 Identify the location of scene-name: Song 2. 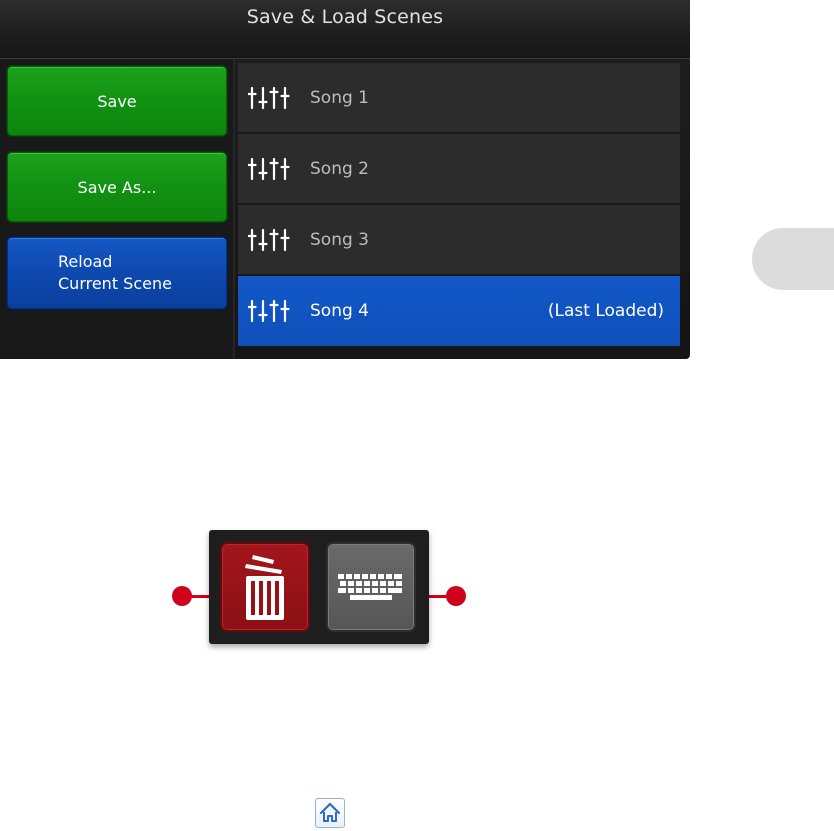
(339, 168).